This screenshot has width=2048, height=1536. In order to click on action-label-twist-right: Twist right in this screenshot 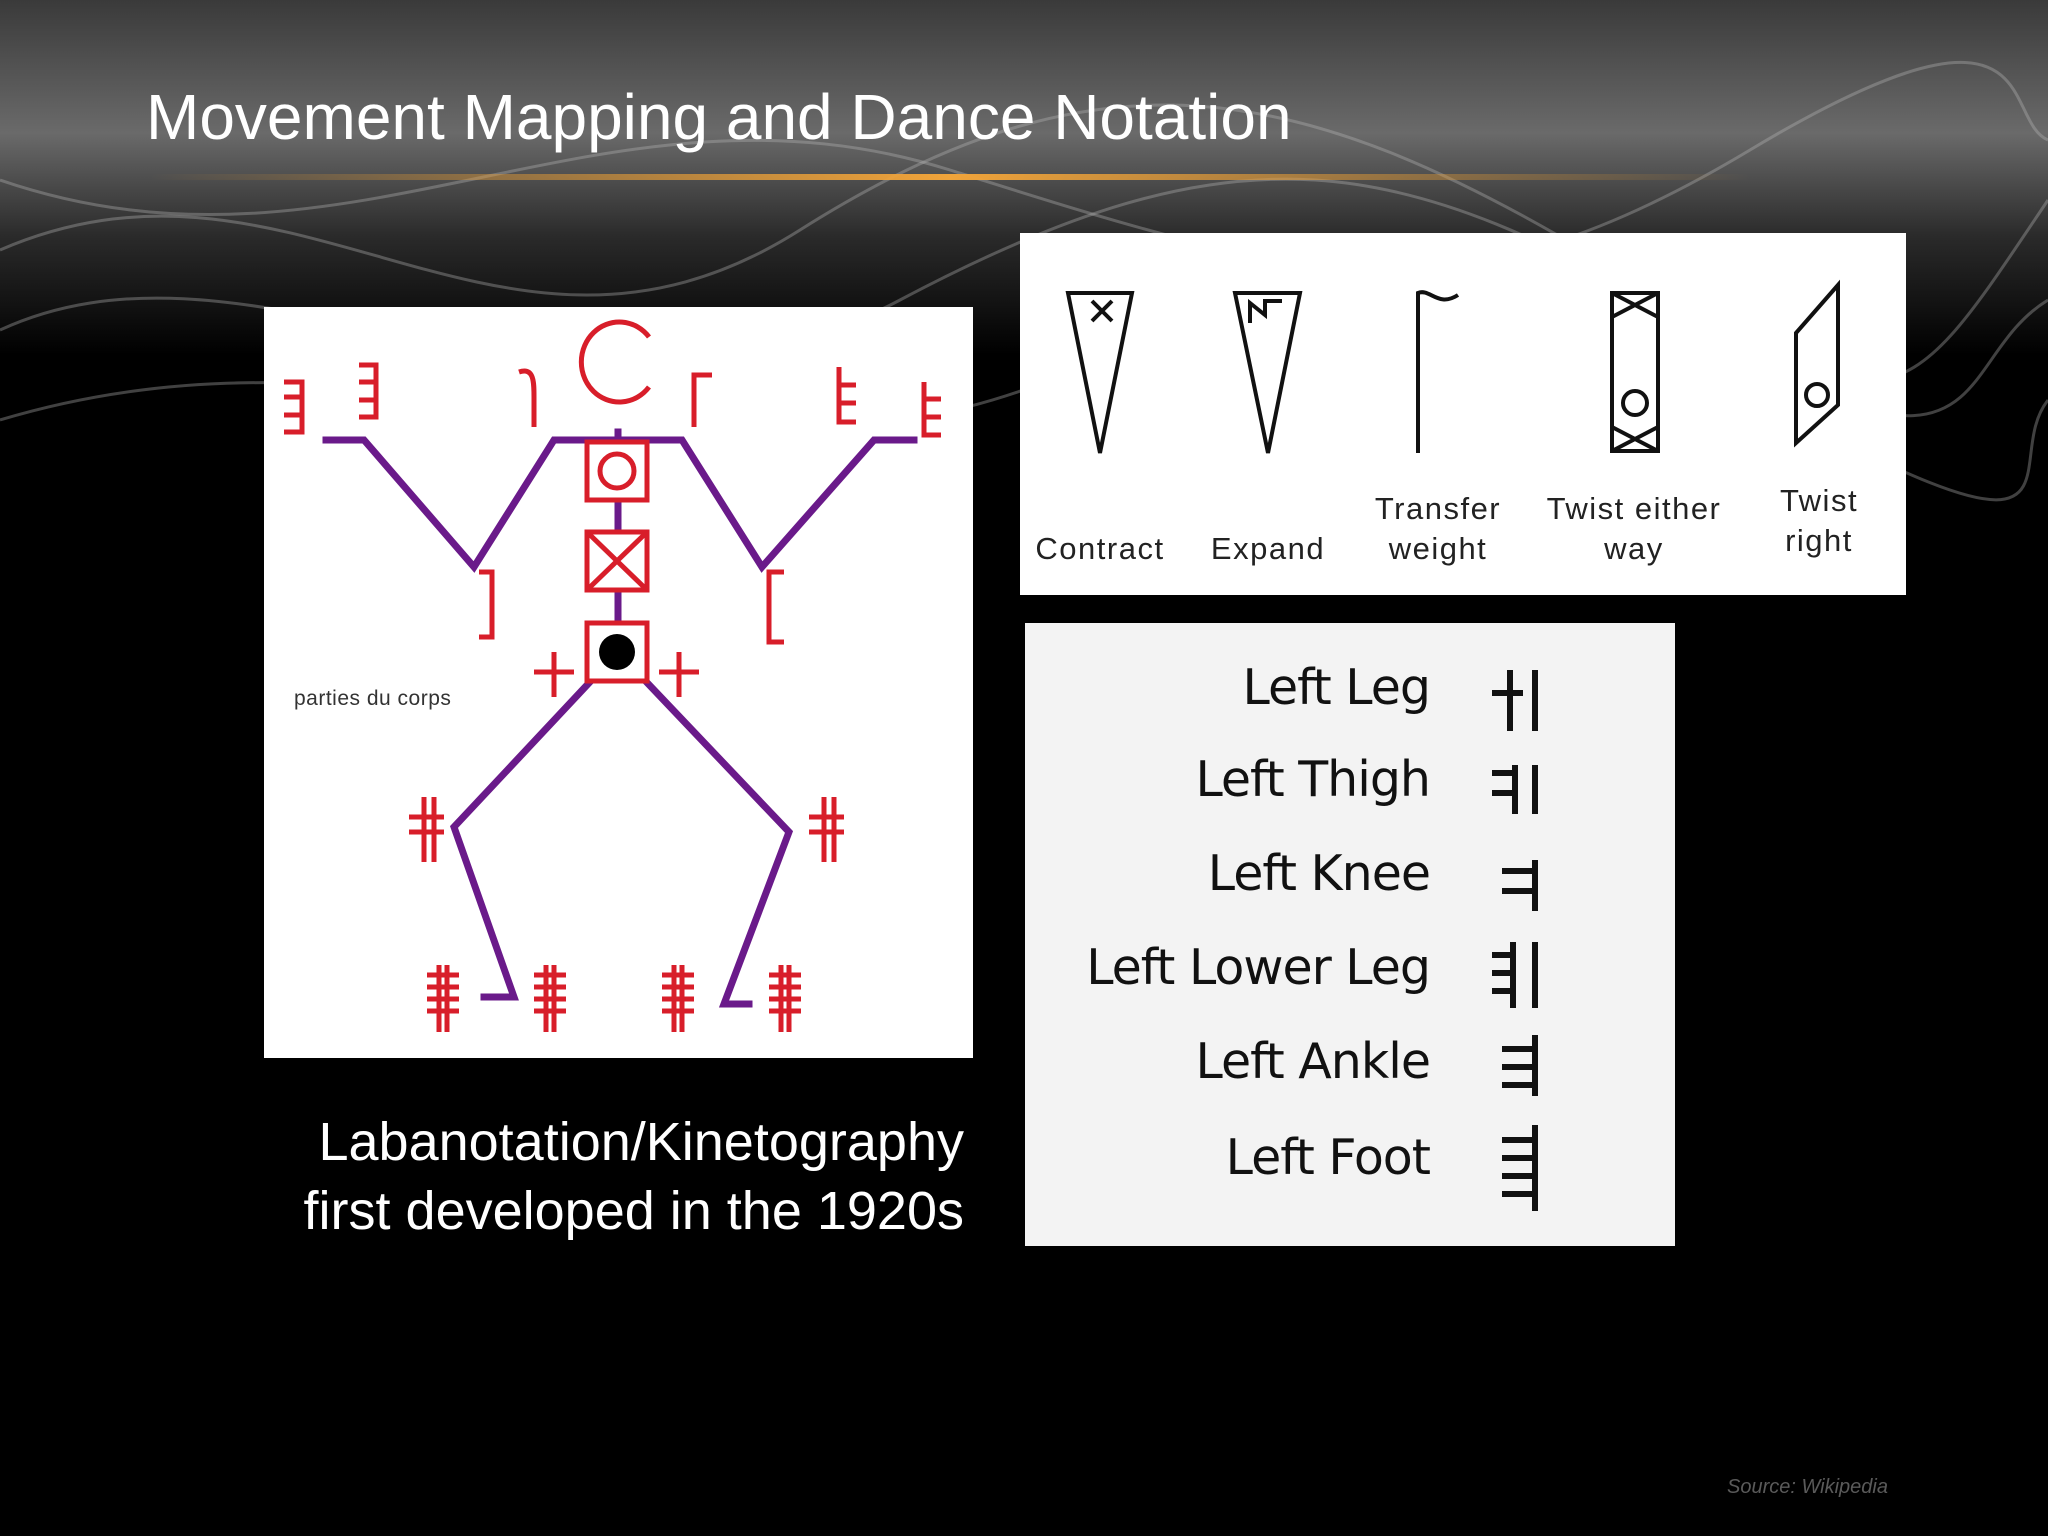, I will do `click(1819, 520)`.